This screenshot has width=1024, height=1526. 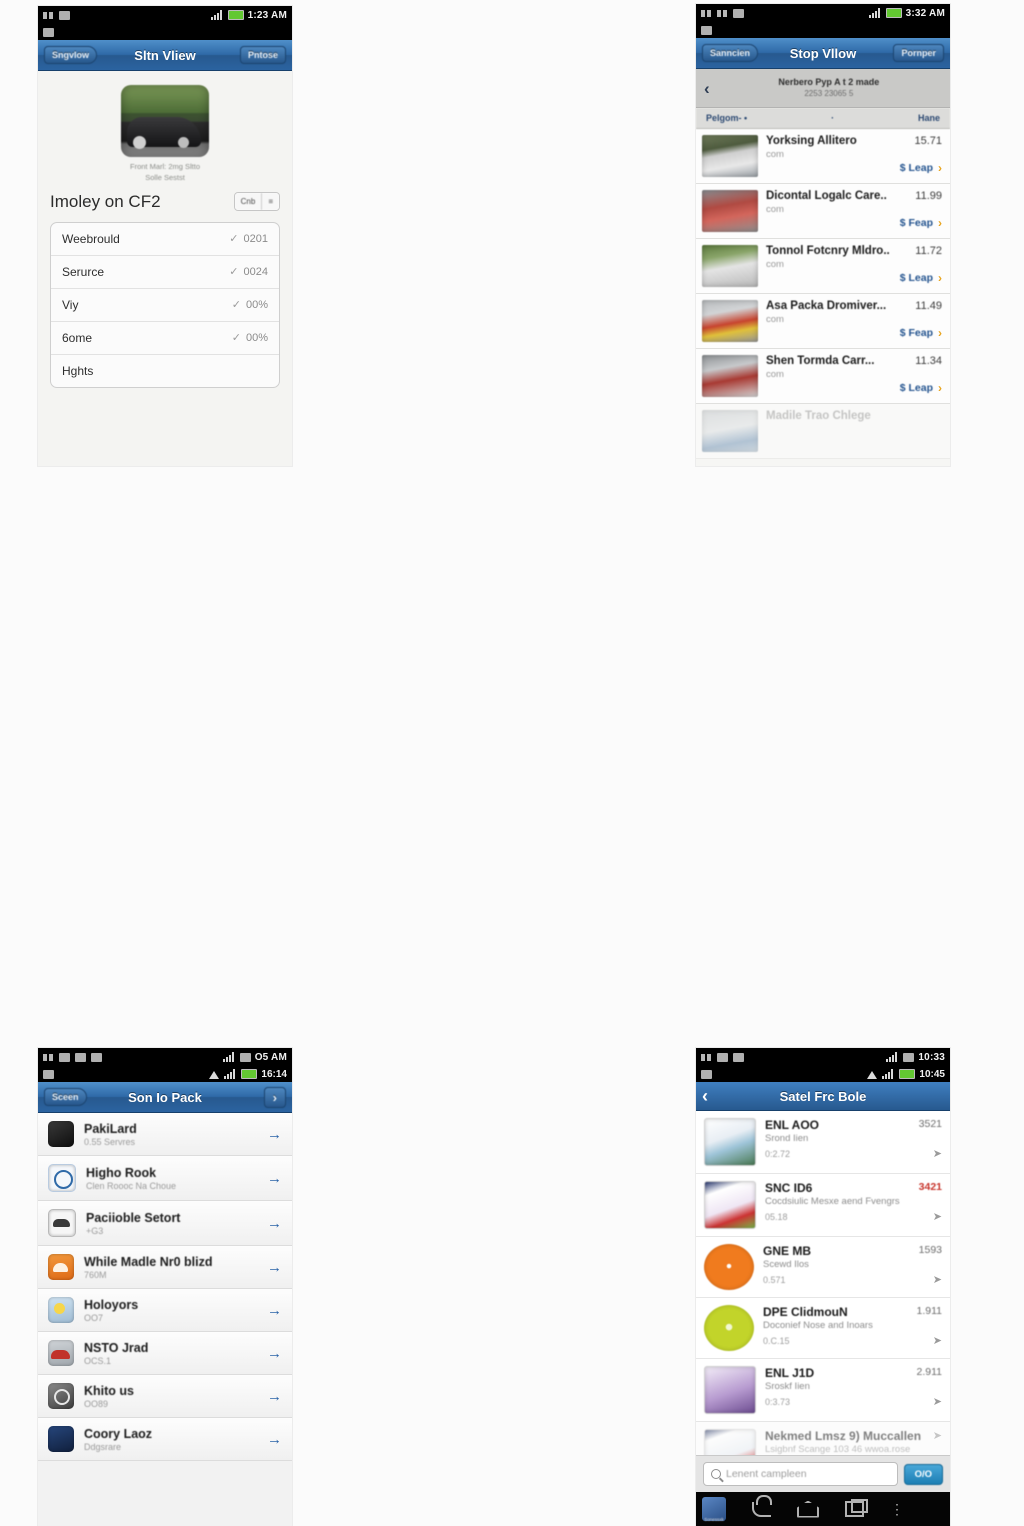 I want to click on list-item: Holoyors OO7 →, so click(x=165, y=1310).